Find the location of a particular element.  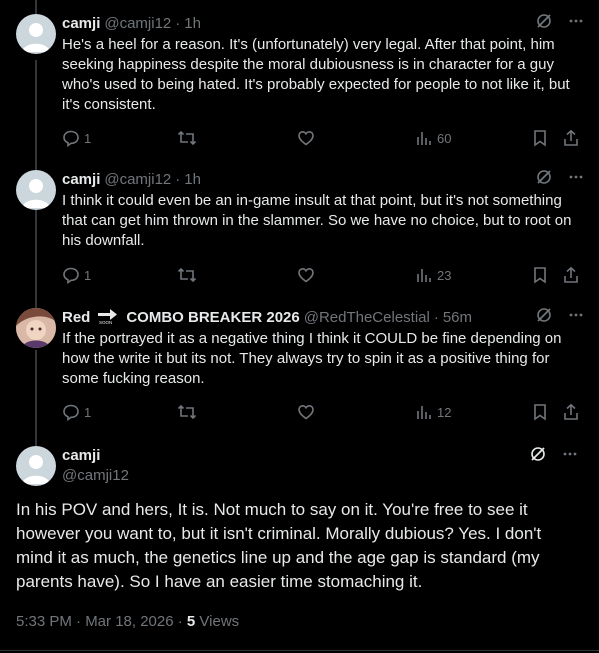

soon-arrow-emoji-icon: SOON is located at coordinates (108, 318).